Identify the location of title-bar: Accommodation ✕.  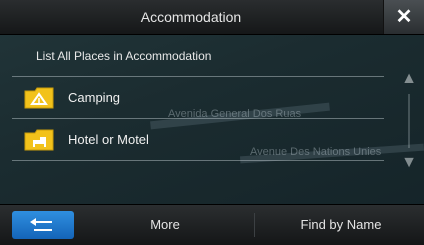
(212, 17).